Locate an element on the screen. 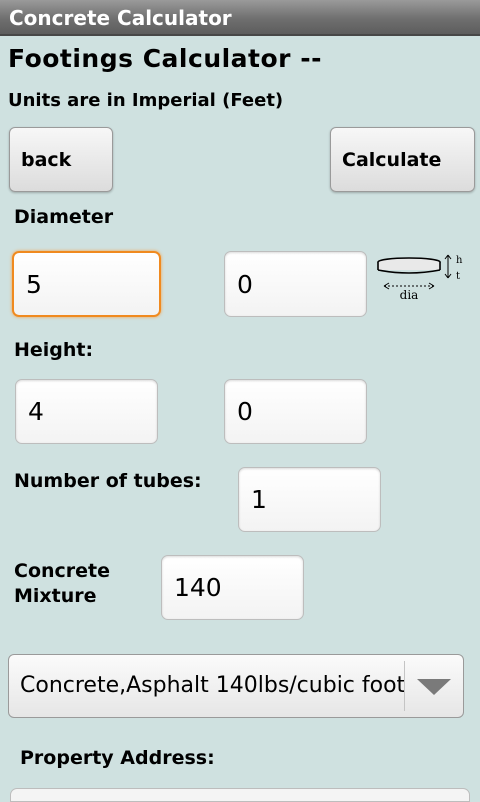  mixture-type-dropdown: Concrete,Asphalt 140lbs/cubic foot is located at coordinates (236, 686).